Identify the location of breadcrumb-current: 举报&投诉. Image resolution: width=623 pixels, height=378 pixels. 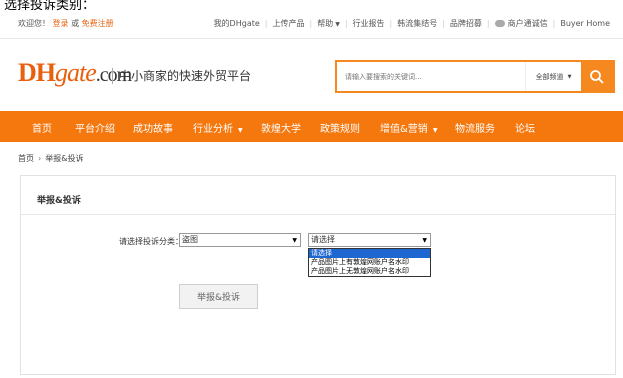
(64, 158).